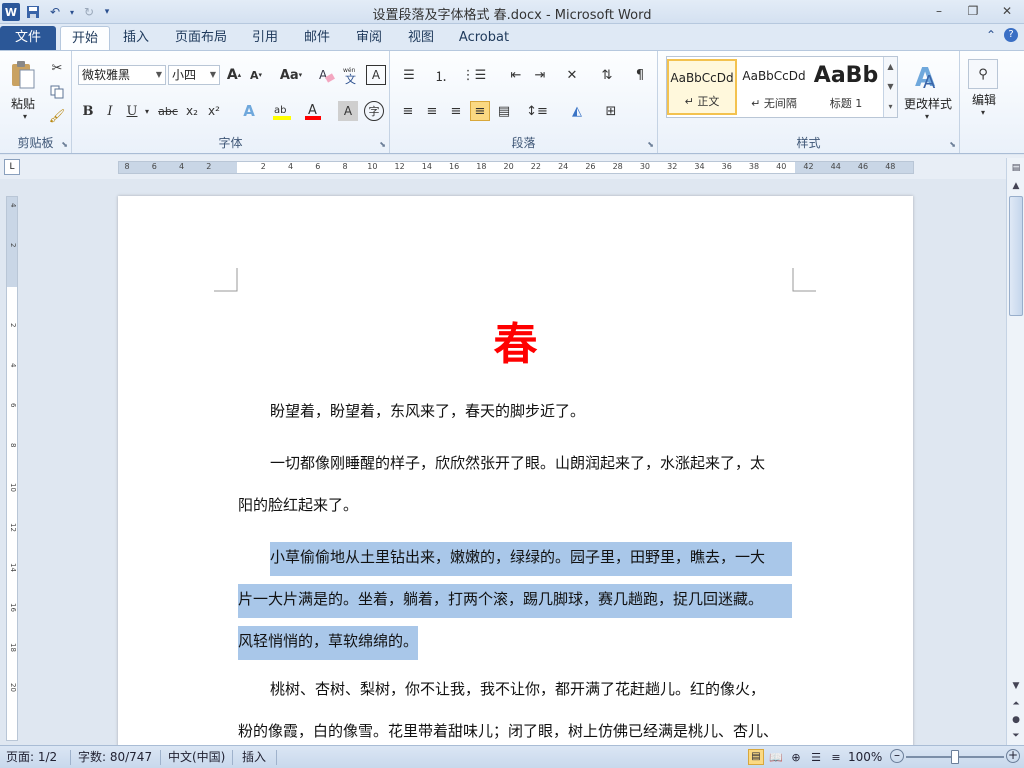  What do you see at coordinates (328, 643) in the screenshot?
I see `paragraph-line: 风轻悄悄的，草软绵绵的。` at bounding box center [328, 643].